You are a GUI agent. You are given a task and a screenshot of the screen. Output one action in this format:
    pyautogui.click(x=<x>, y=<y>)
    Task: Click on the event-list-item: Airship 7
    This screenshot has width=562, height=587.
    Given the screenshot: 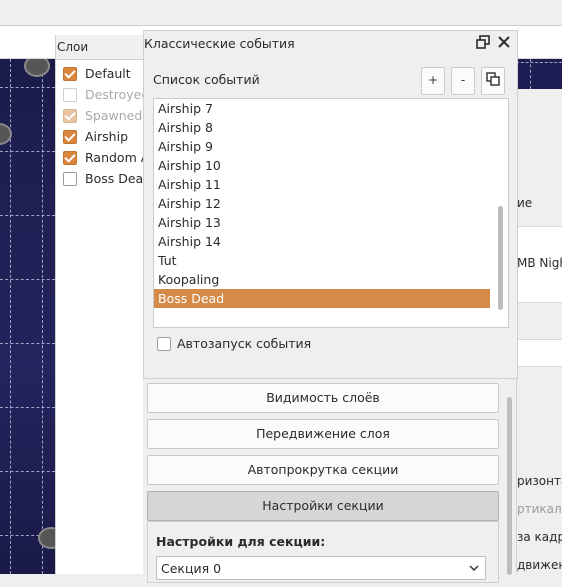 What is the action you would take?
    pyautogui.click(x=331, y=108)
    